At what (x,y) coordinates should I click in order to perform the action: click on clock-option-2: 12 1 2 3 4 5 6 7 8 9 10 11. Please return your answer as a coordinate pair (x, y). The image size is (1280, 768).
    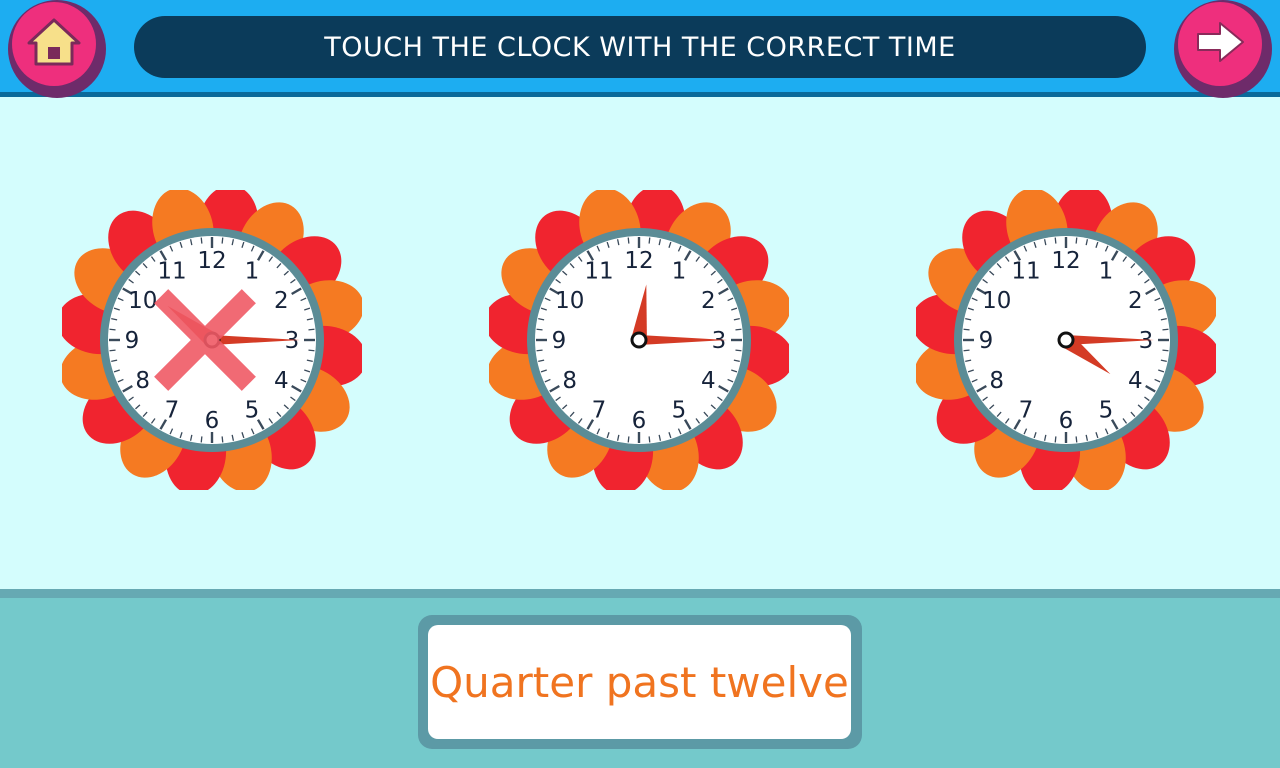
    Looking at the image, I should click on (639, 340).